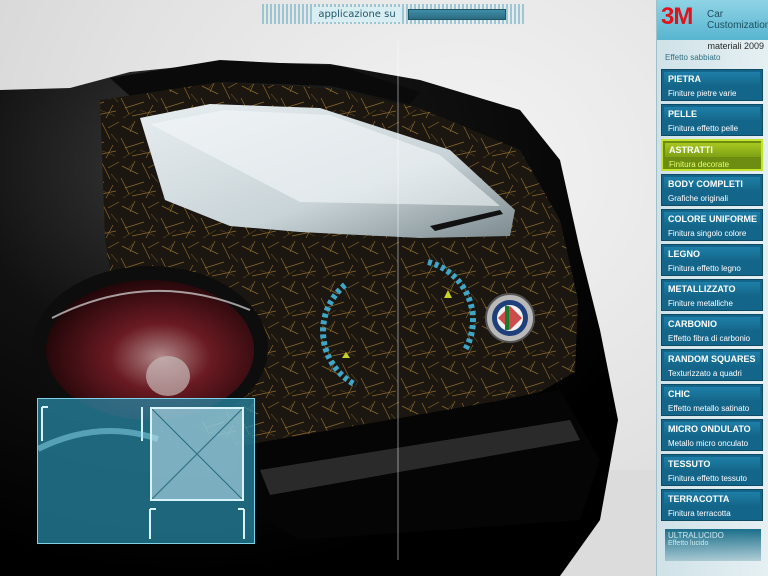 Image resolution: width=768 pixels, height=576 pixels. I want to click on material-item-title: ULTRALUCIDO, so click(696, 535).